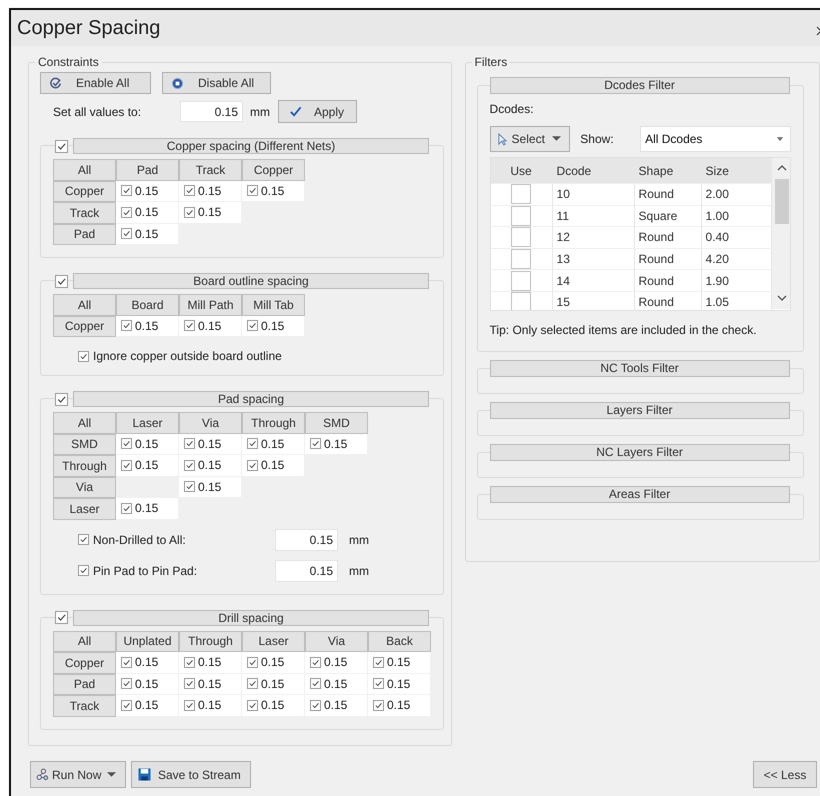 Image resolution: width=820 pixels, height=796 pixels. What do you see at coordinates (210, 423) in the screenshot?
I see `column-header: Via` at bounding box center [210, 423].